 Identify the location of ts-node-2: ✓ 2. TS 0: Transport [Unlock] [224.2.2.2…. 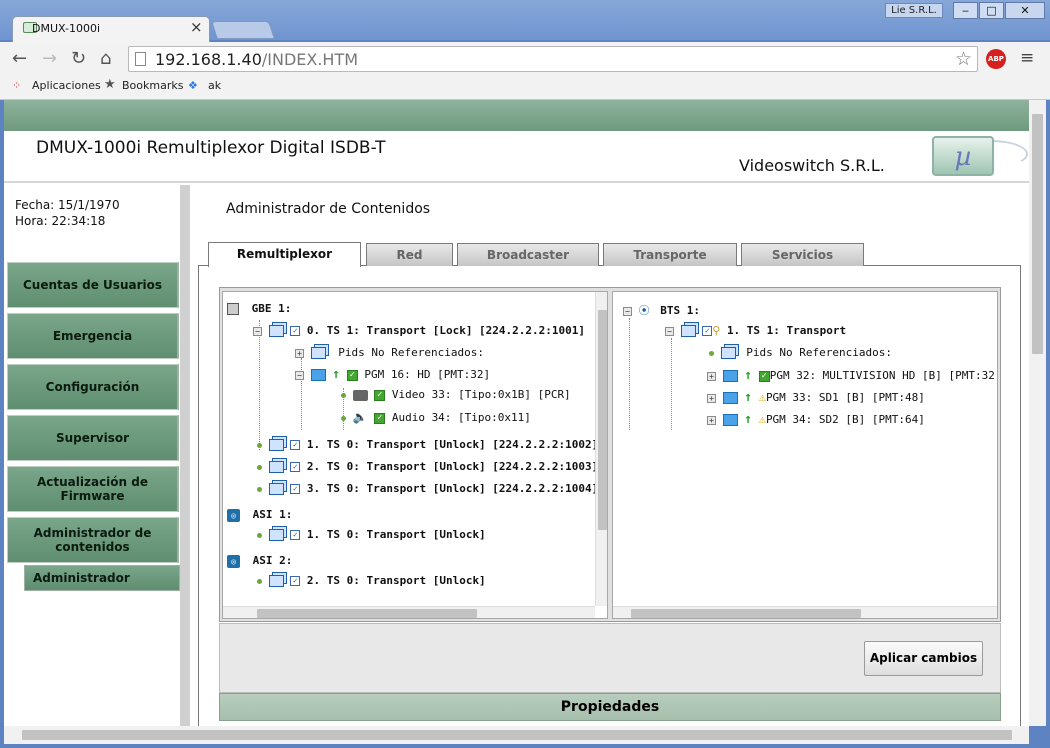
(427, 466).